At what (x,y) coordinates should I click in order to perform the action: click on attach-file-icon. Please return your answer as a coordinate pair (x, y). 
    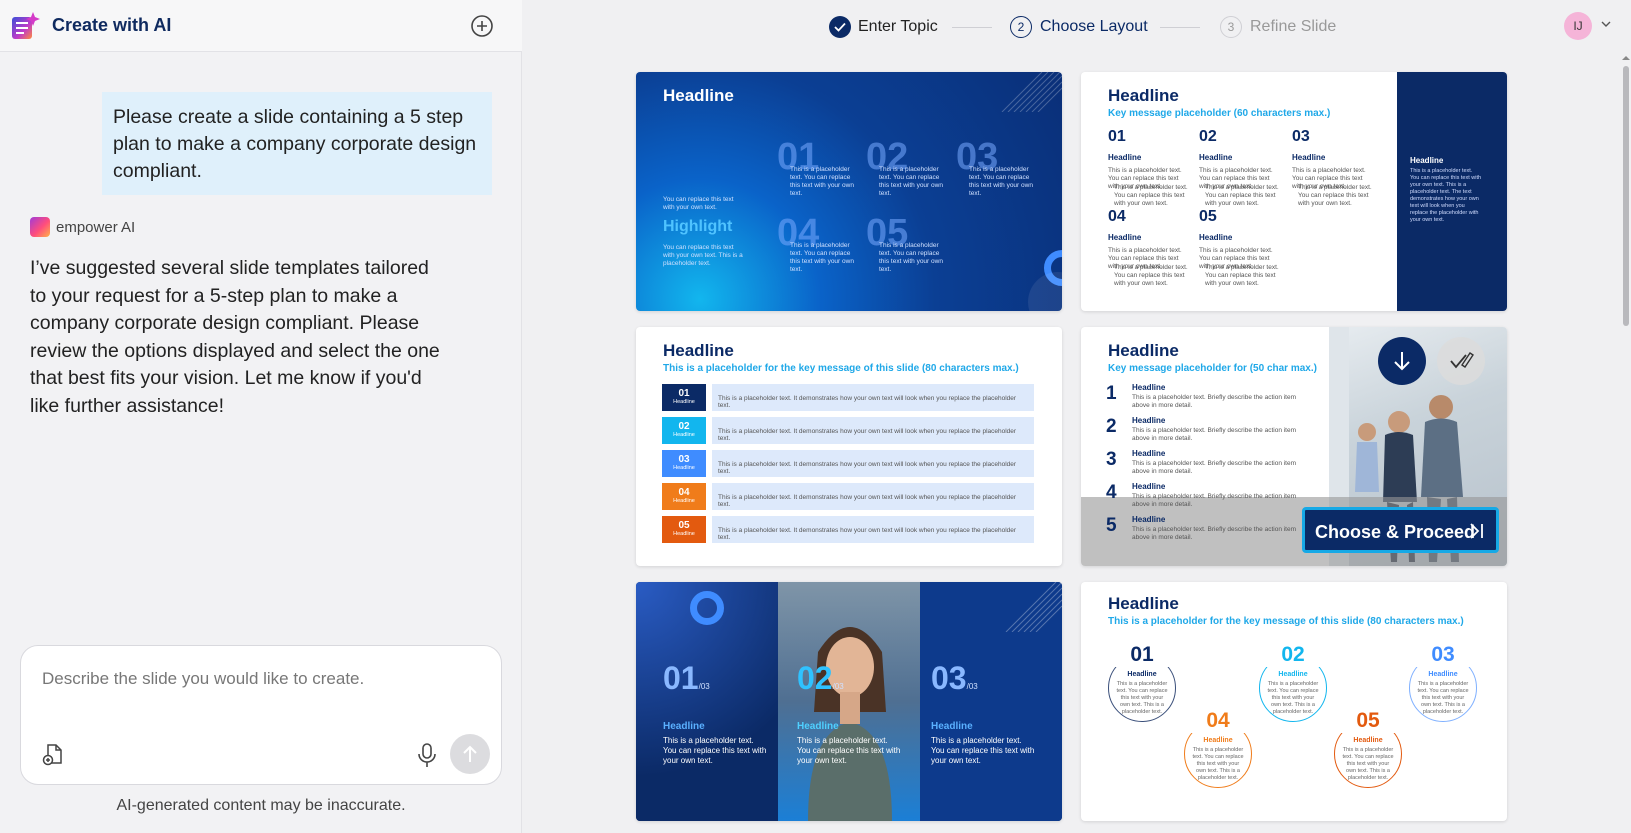
    Looking at the image, I should click on (53, 754).